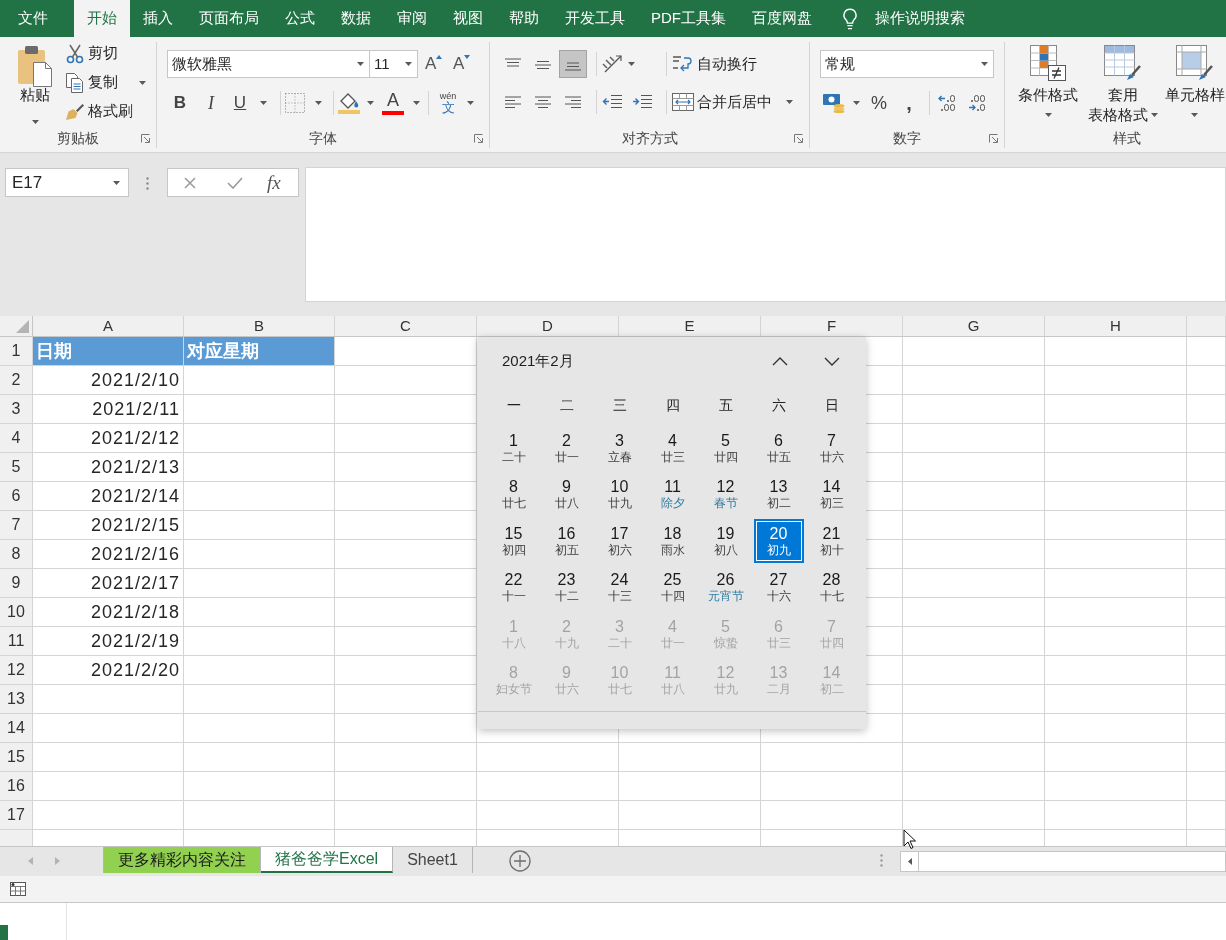  Describe the element at coordinates (524, 18) in the screenshot. I see `menu-tab: 帮助` at that location.